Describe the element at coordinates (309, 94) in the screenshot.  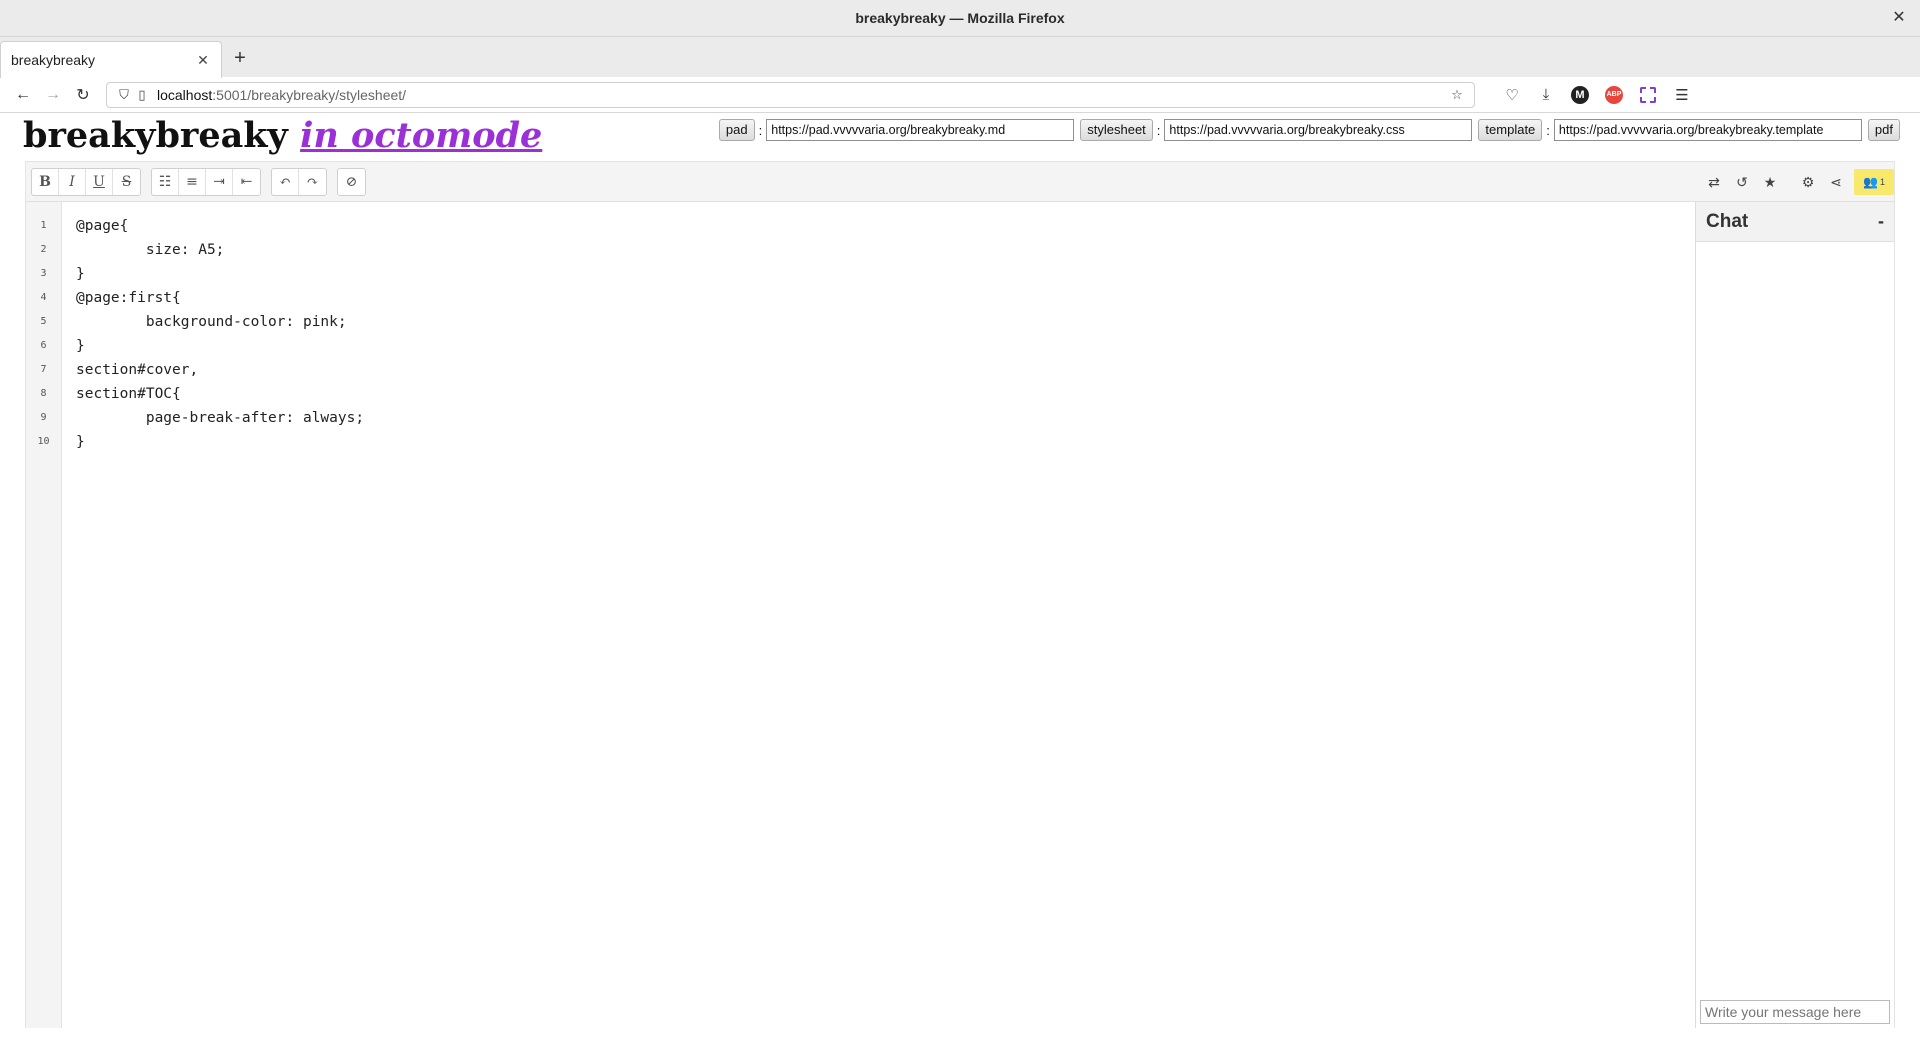
I see `url-path: :5001/breakybreaky/stylesheet/` at that location.